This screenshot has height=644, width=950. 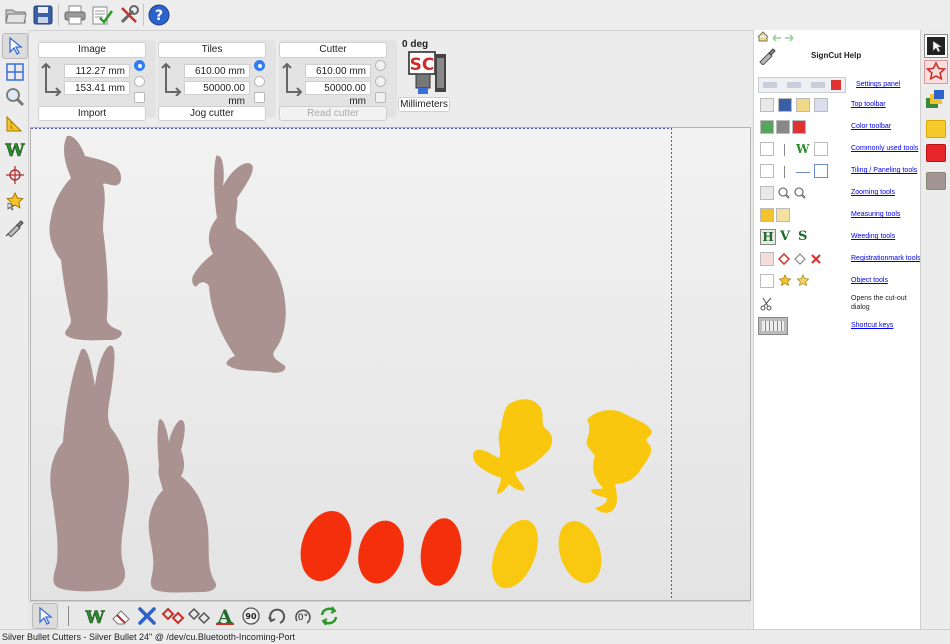 I want to click on select-color-icon, so click(x=936, y=46).